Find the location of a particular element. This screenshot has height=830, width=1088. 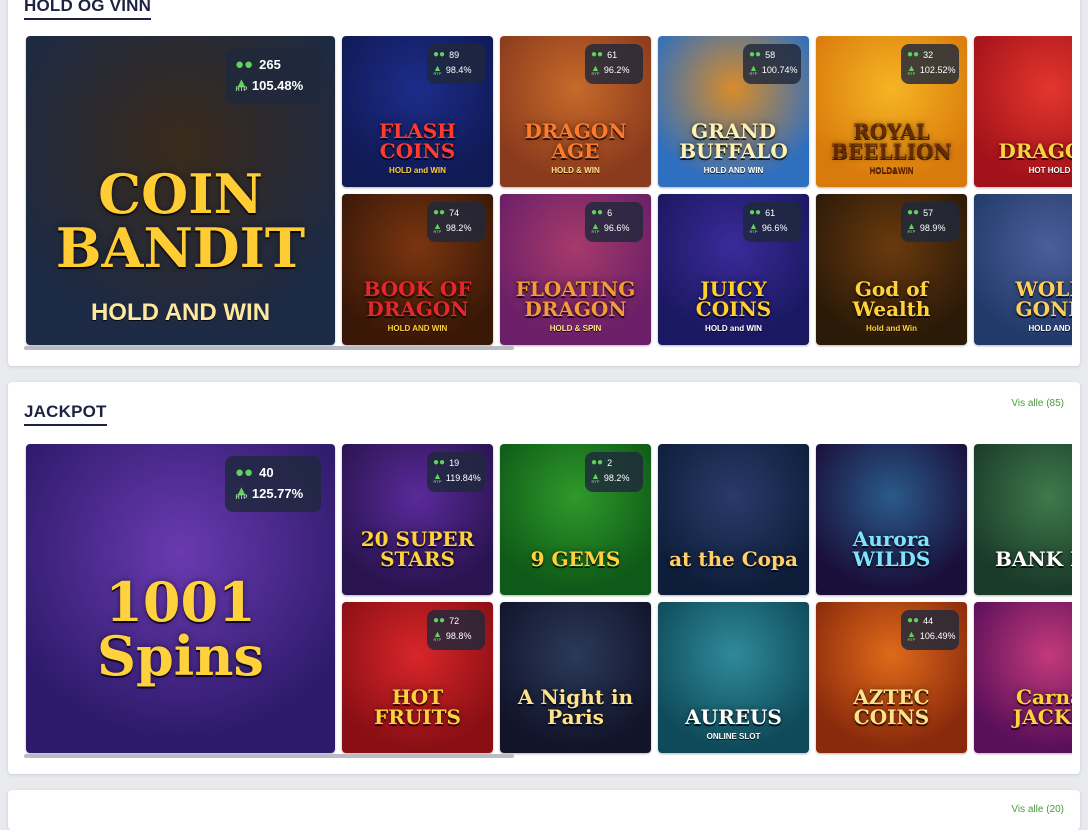

rtp-value: 105.48% is located at coordinates (277, 86).